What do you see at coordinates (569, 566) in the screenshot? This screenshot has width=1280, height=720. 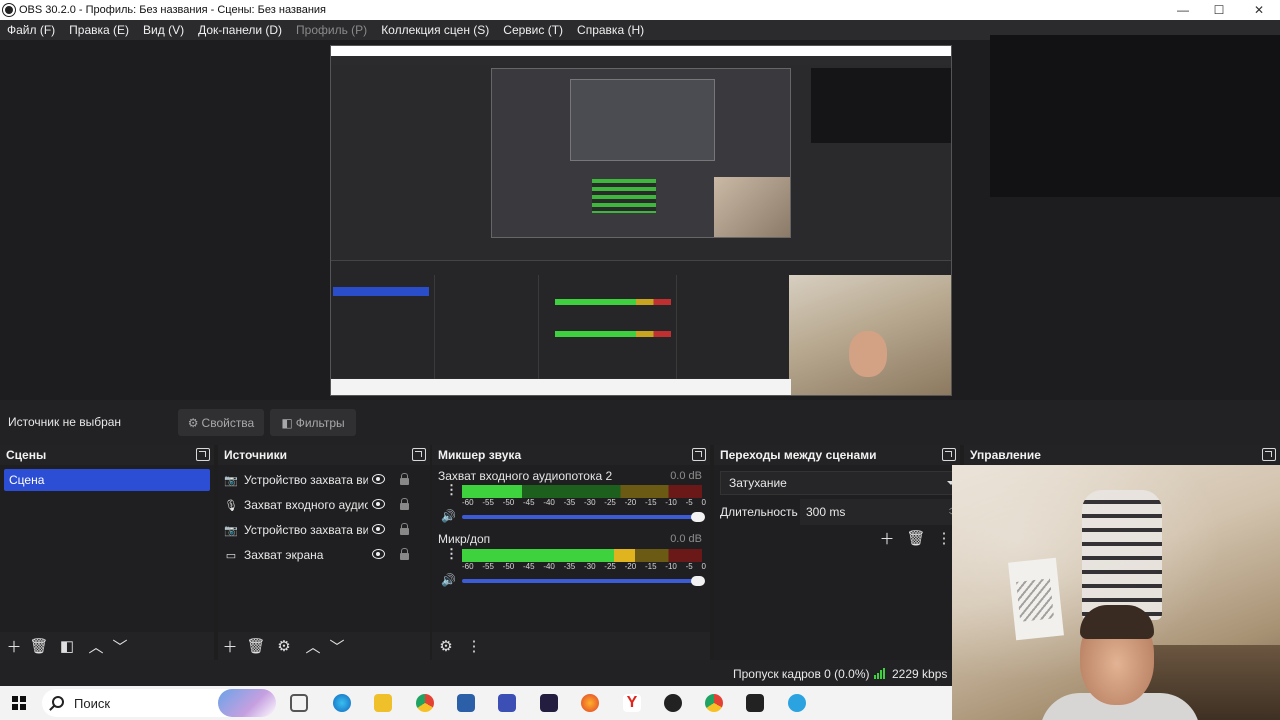 I see `meter-tick-label: -35` at bounding box center [569, 566].